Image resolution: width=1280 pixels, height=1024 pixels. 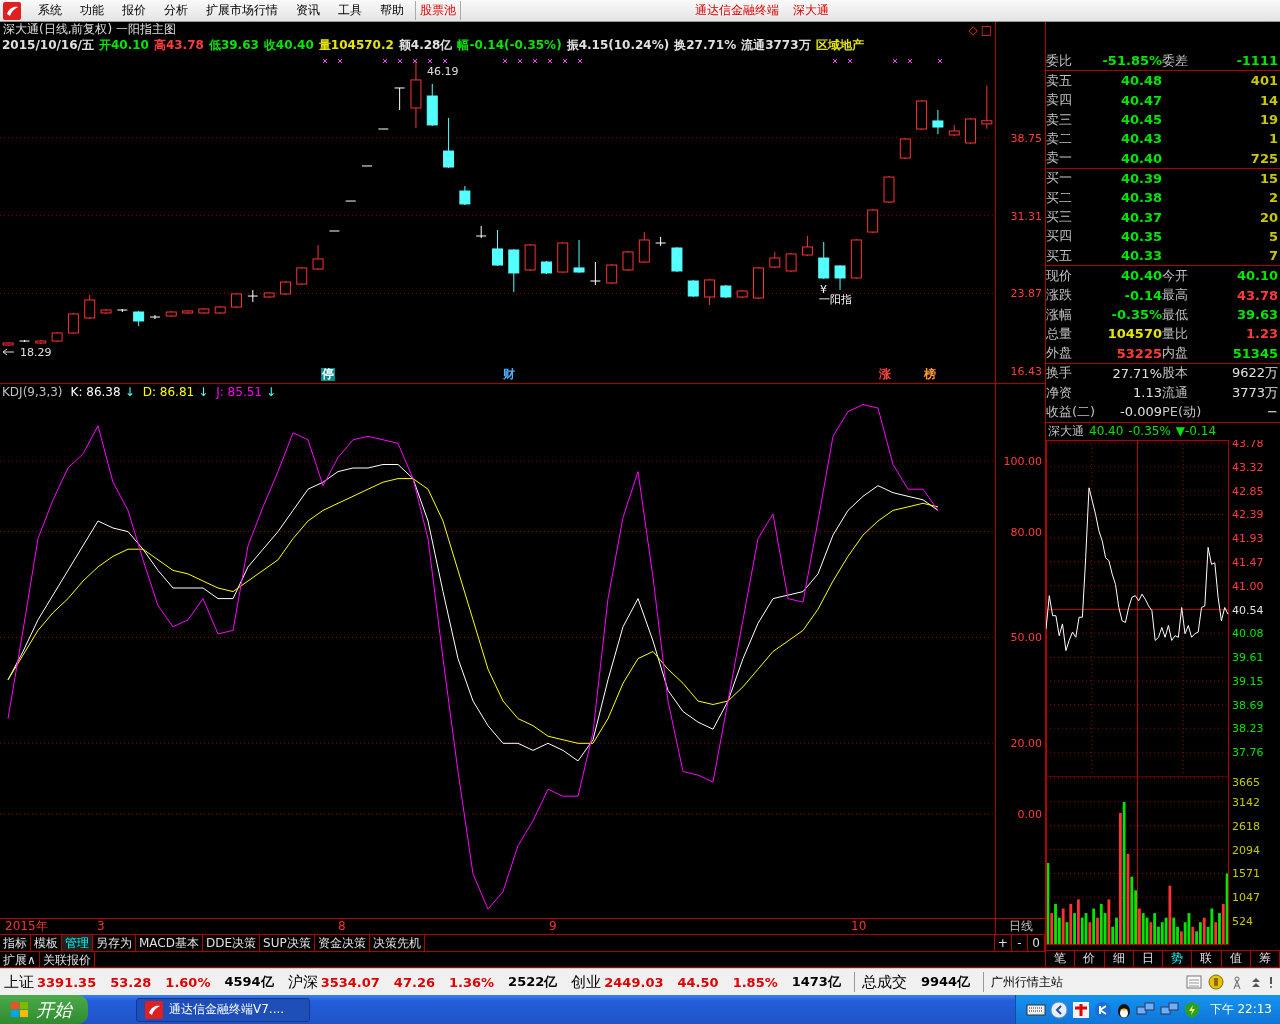 What do you see at coordinates (1191, 1009) in the screenshot?
I see `shield-icon` at bounding box center [1191, 1009].